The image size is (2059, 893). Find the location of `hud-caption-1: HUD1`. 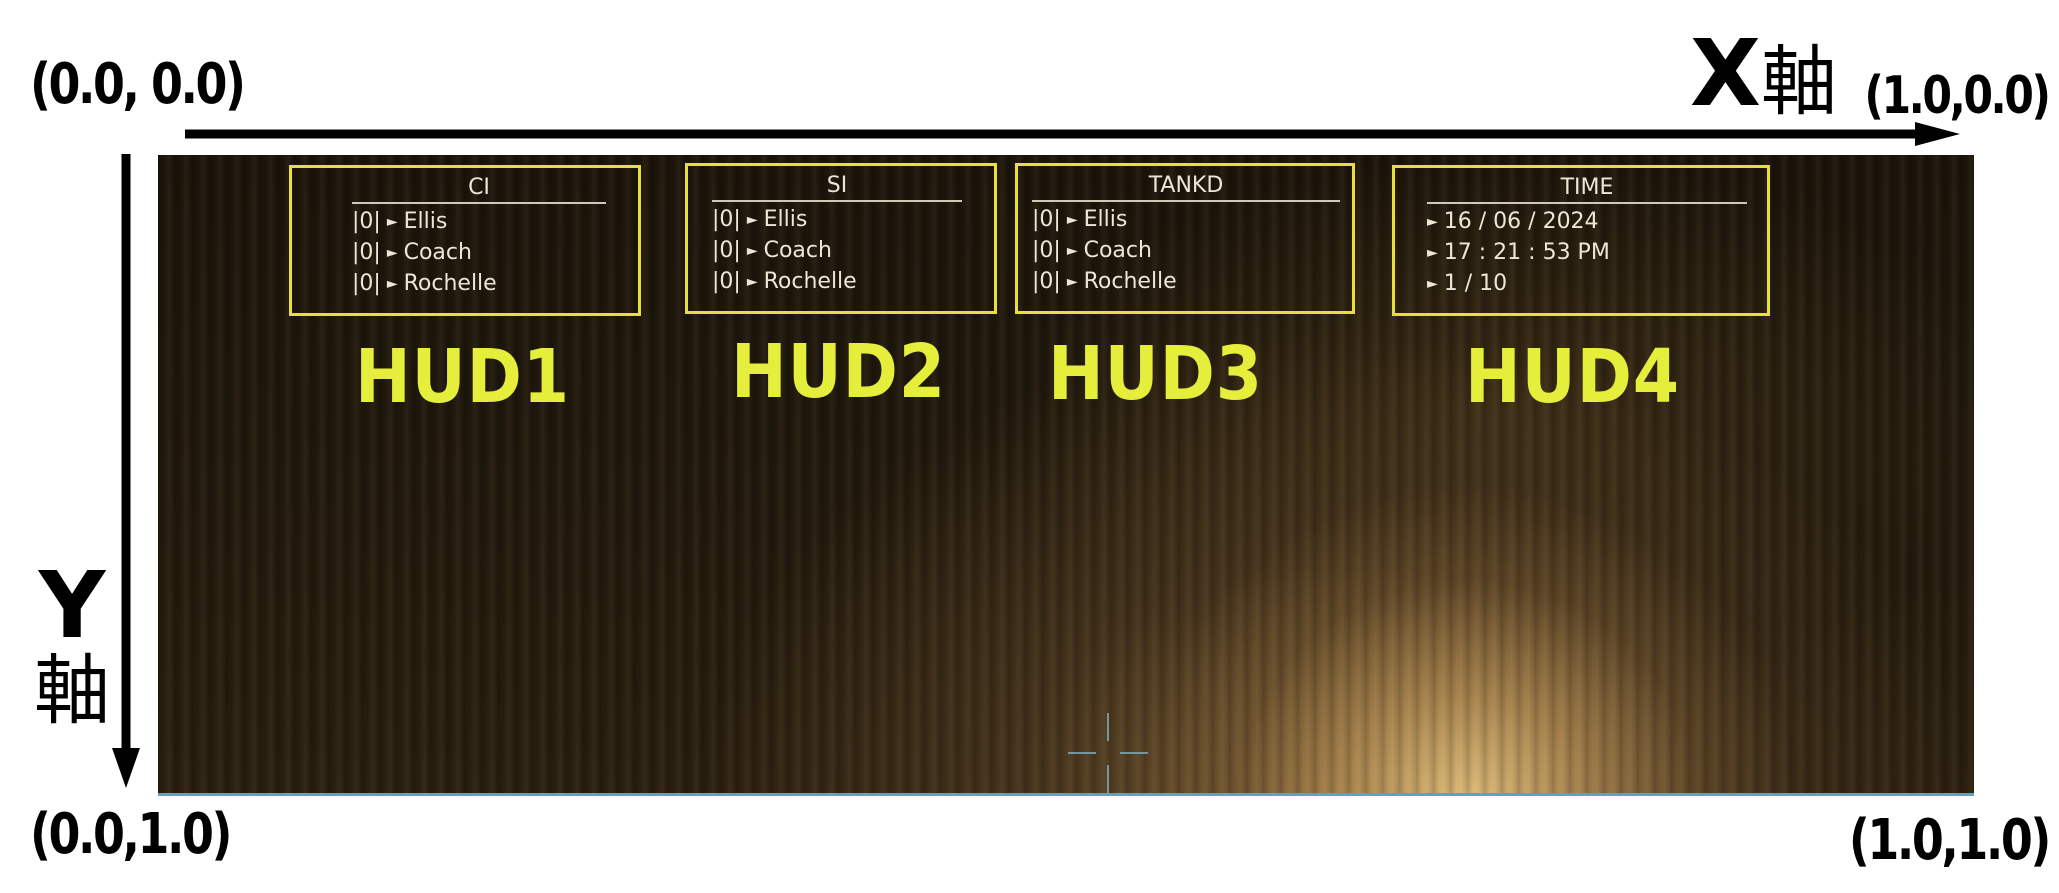

hud-caption-1: HUD1 is located at coordinates (463, 377).